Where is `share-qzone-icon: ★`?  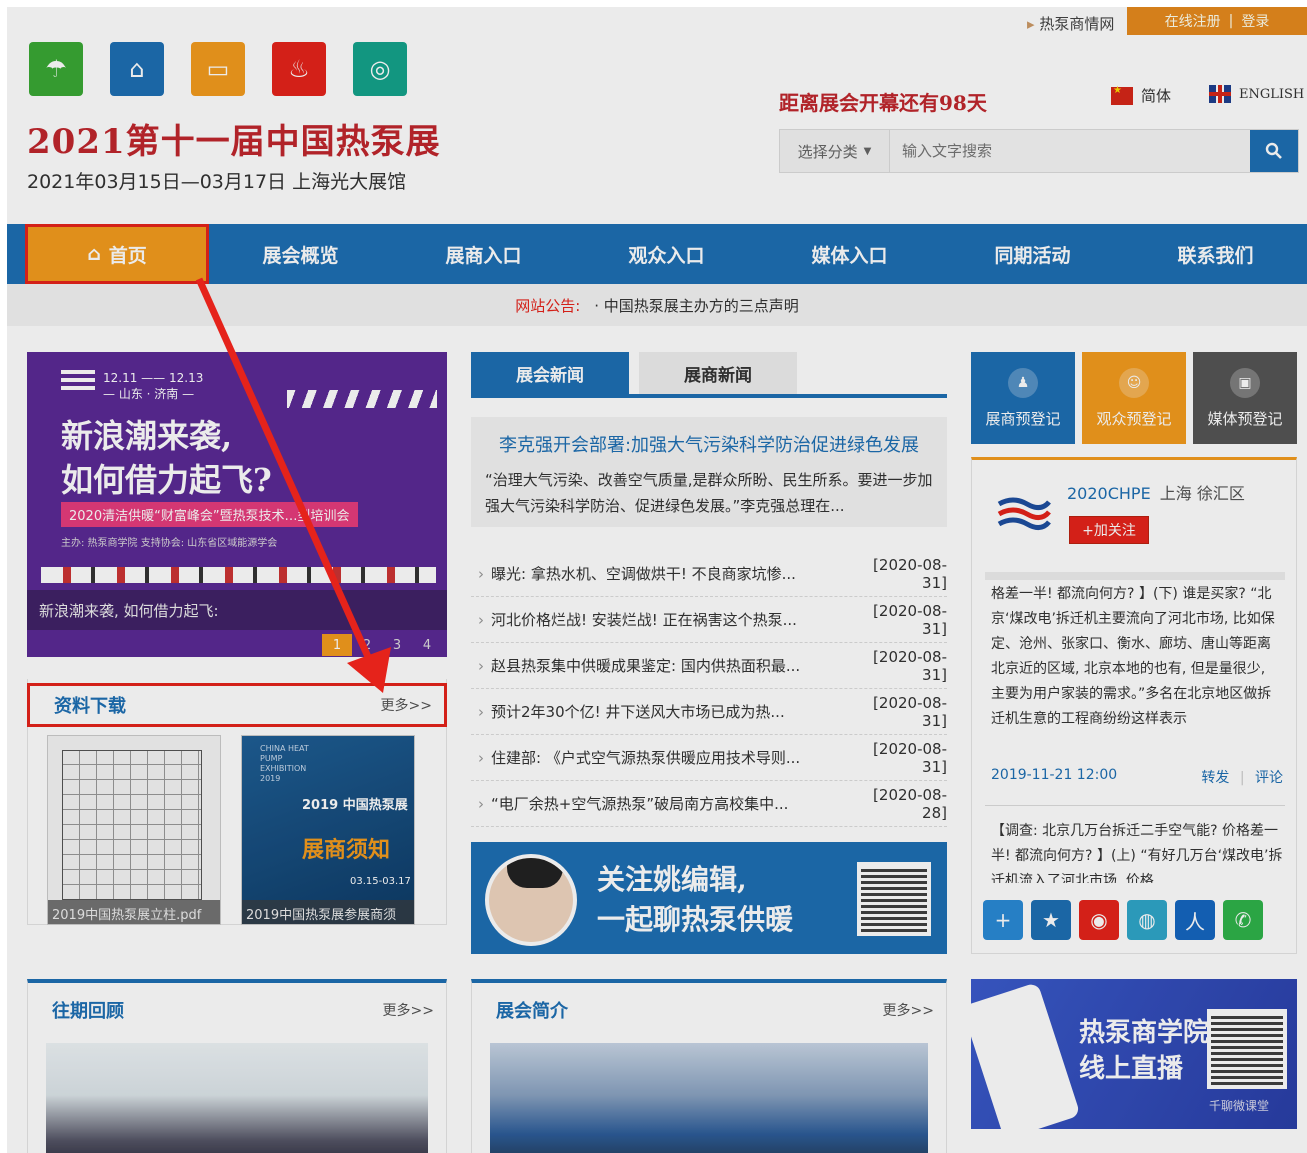 share-qzone-icon: ★ is located at coordinates (1051, 920).